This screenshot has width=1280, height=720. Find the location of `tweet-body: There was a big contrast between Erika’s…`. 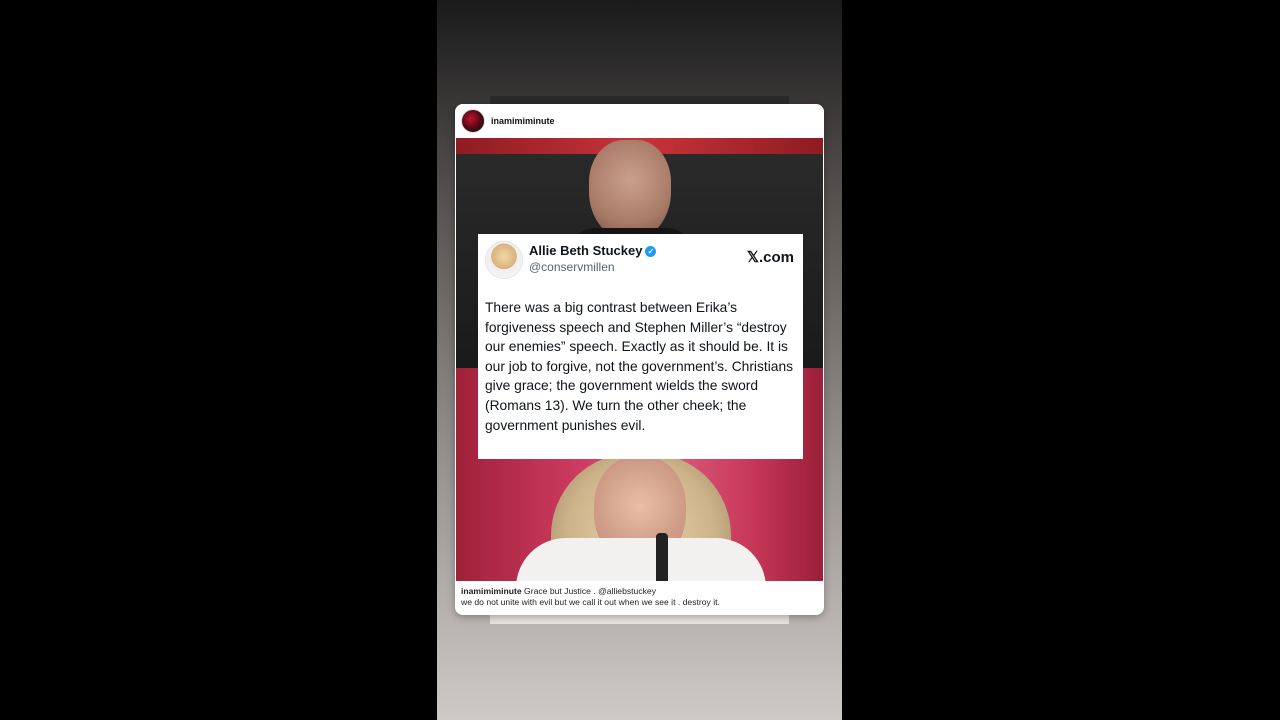

tweet-body: There was a big contrast between Erika’s… is located at coordinates (639, 366).